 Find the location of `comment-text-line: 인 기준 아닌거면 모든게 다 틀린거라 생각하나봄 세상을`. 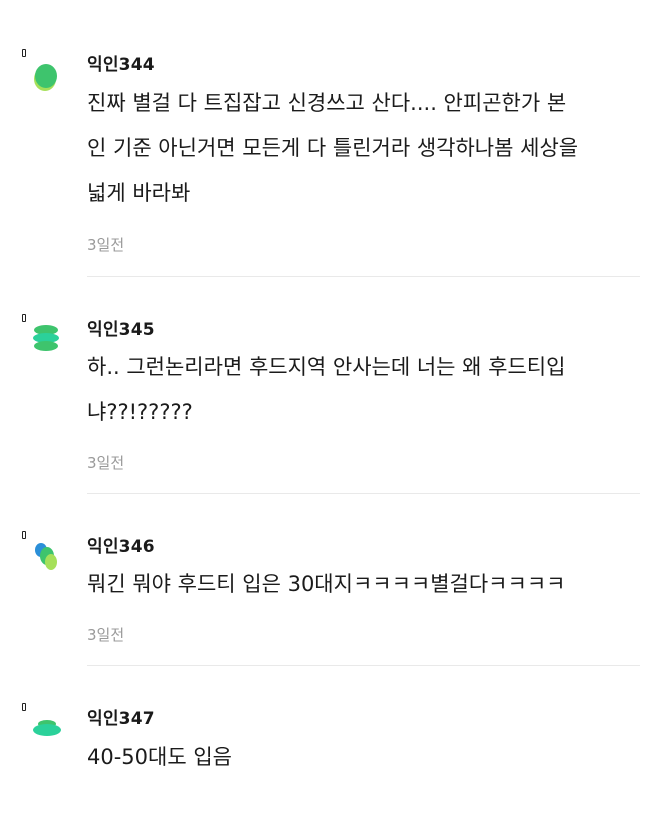

comment-text-line: 인 기준 아닌거면 모든게 다 틀린거라 생각하나봄 세상을 is located at coordinates (333, 148).